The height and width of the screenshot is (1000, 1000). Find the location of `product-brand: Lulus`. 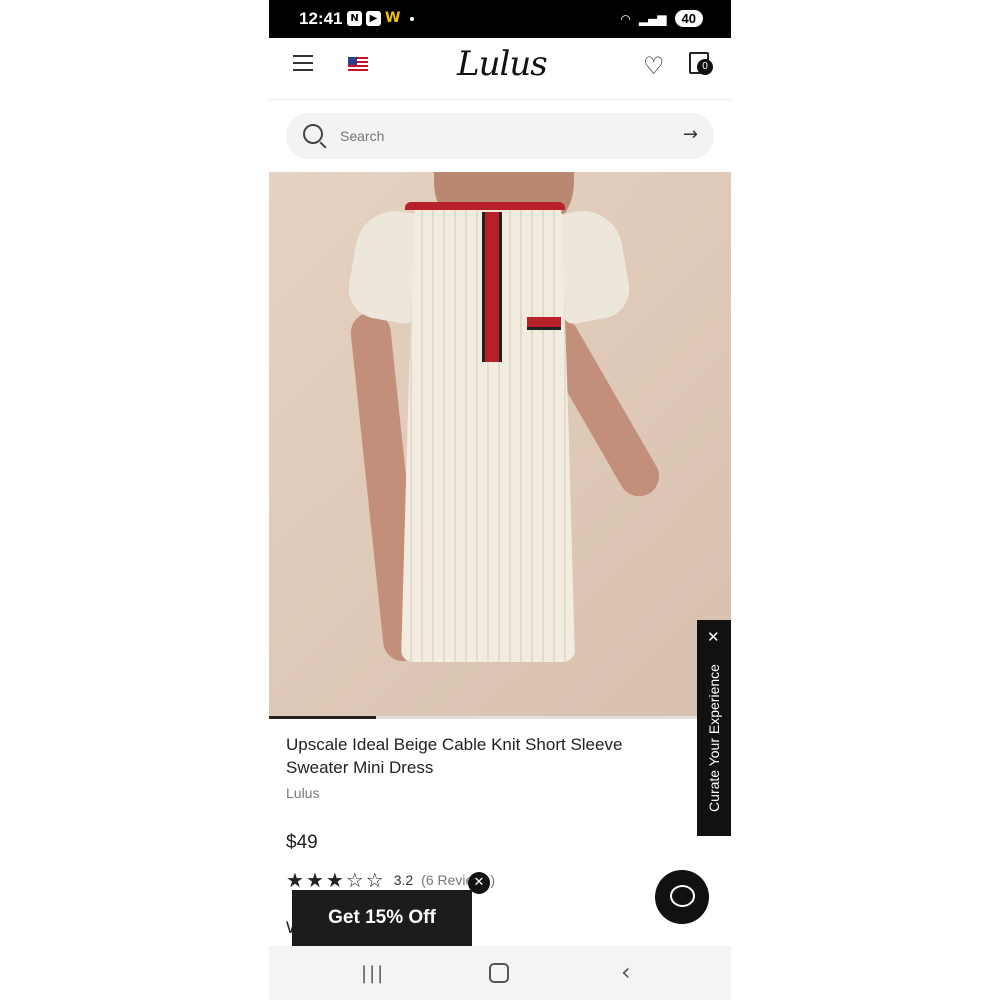

product-brand: Lulus is located at coordinates (302, 793).